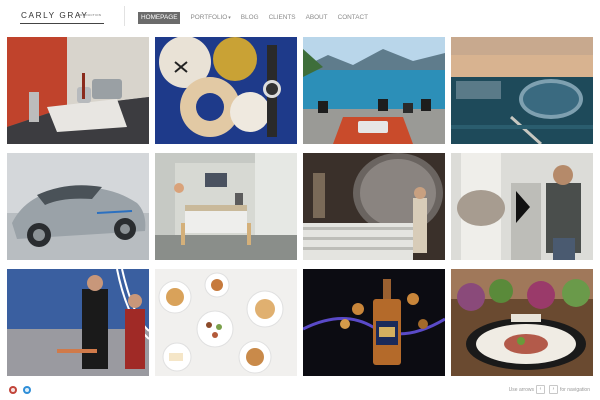 The width and height of the screenshot is (600, 400). Describe the element at coordinates (27, 390) in the screenshot. I see `twitter-icon` at that location.